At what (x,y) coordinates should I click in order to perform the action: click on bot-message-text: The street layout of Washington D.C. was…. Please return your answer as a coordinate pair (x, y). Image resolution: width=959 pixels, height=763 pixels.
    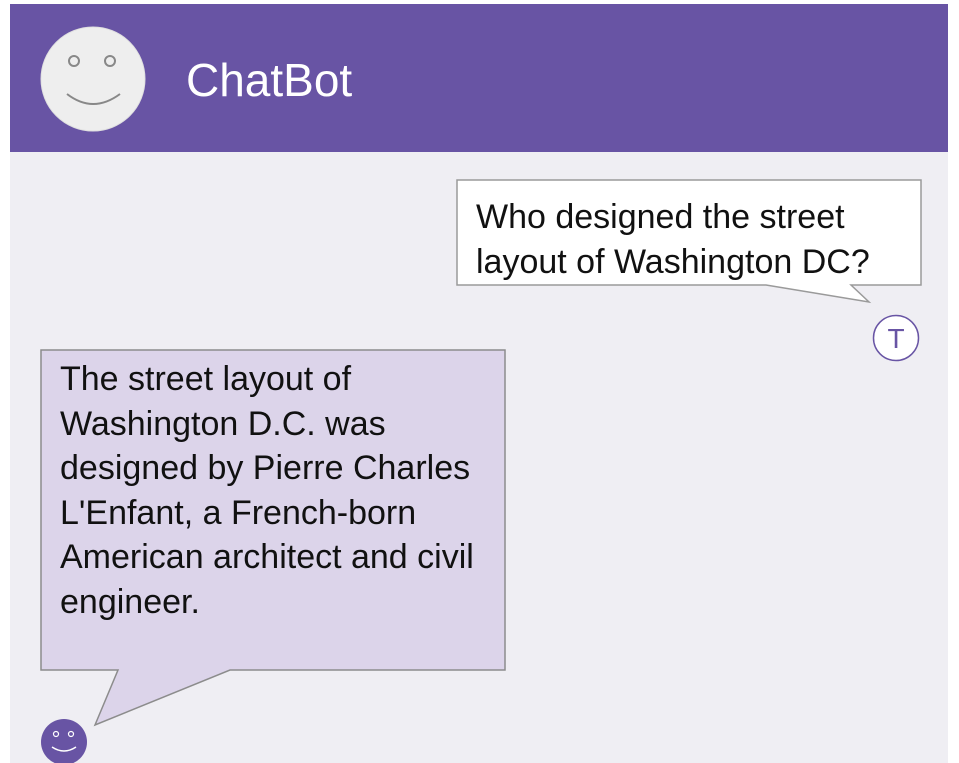
    Looking at the image, I should click on (267, 490).